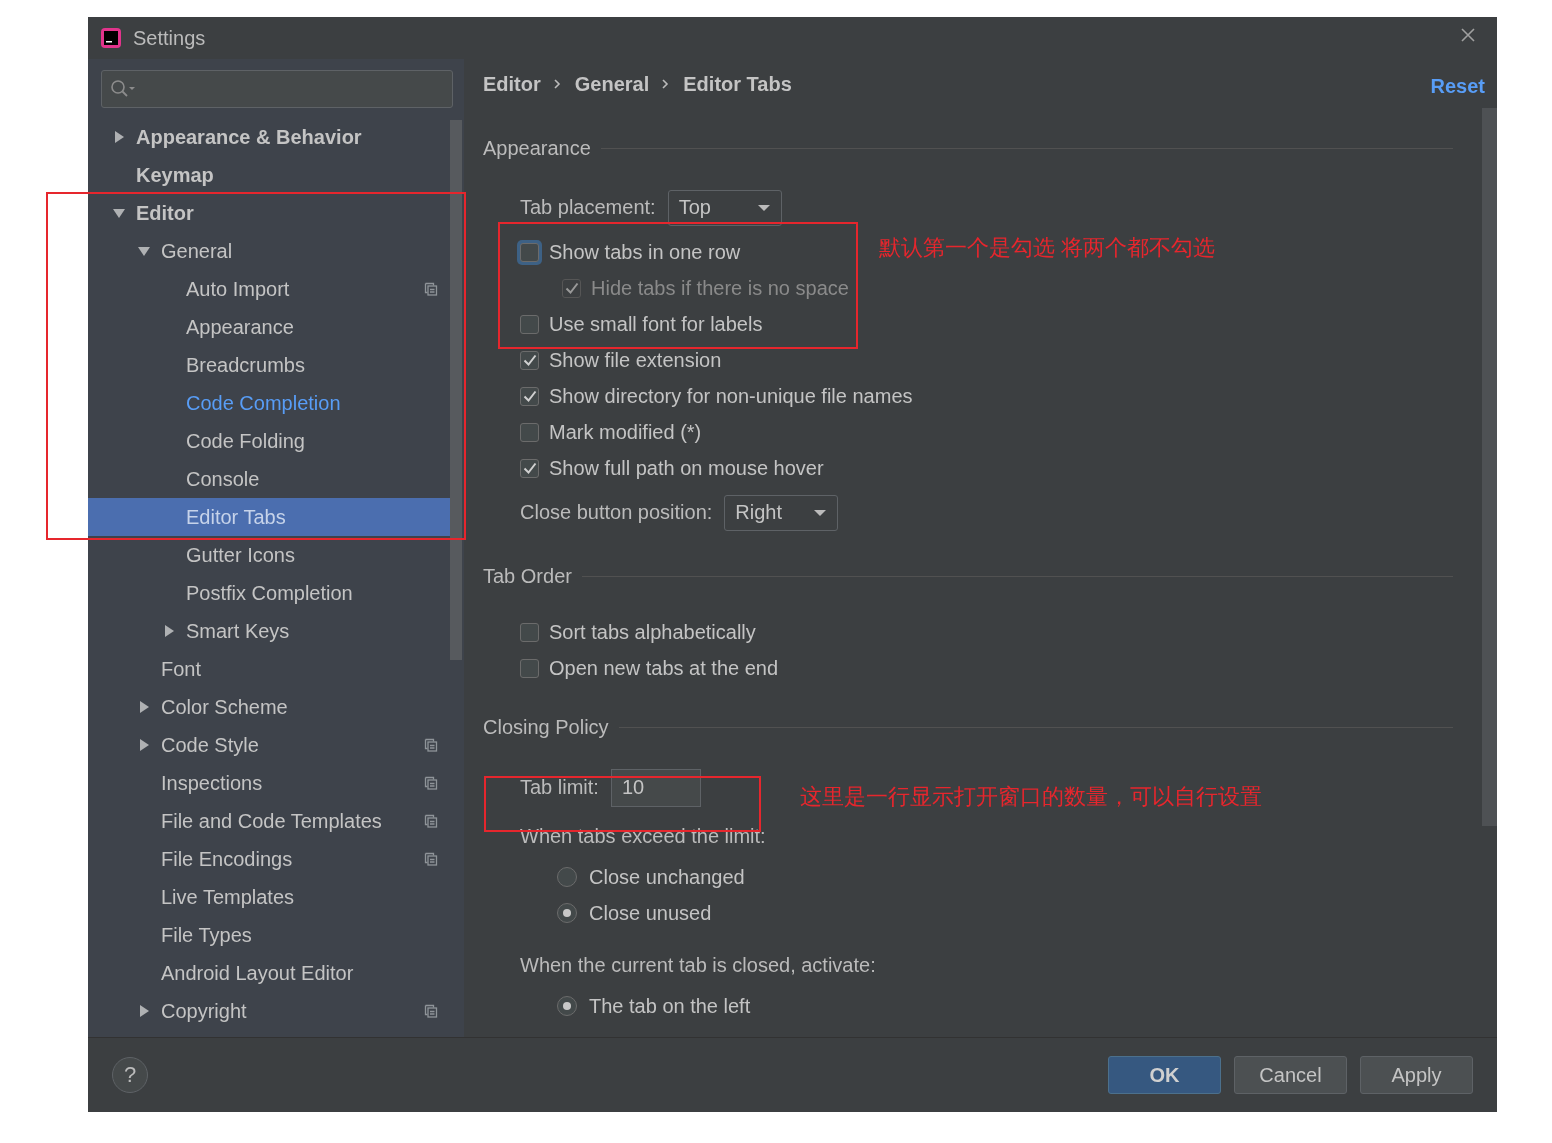 The width and height of the screenshot is (1552, 1143). Describe the element at coordinates (269, 821) in the screenshot. I see `tree-item: File and Code Templates` at that location.